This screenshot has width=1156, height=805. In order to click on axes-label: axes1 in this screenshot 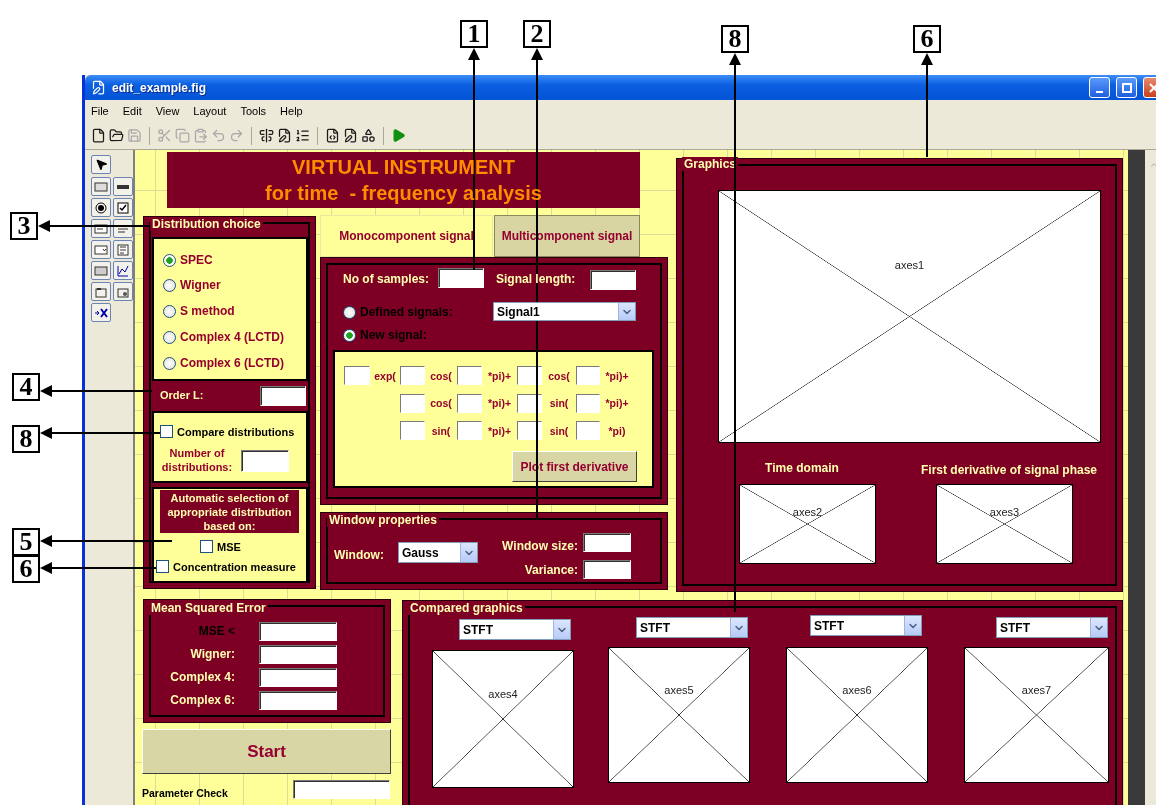, I will do `click(909, 264)`.